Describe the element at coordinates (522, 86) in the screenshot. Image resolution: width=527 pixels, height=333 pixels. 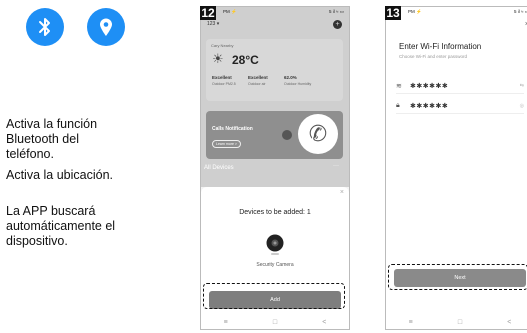
I see `switch-network-icon: ⇆` at that location.